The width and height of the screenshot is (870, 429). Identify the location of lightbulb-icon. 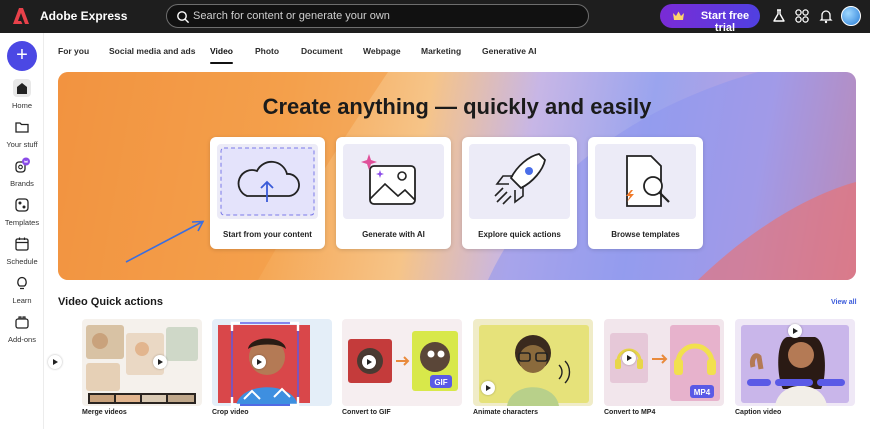
(22, 283).